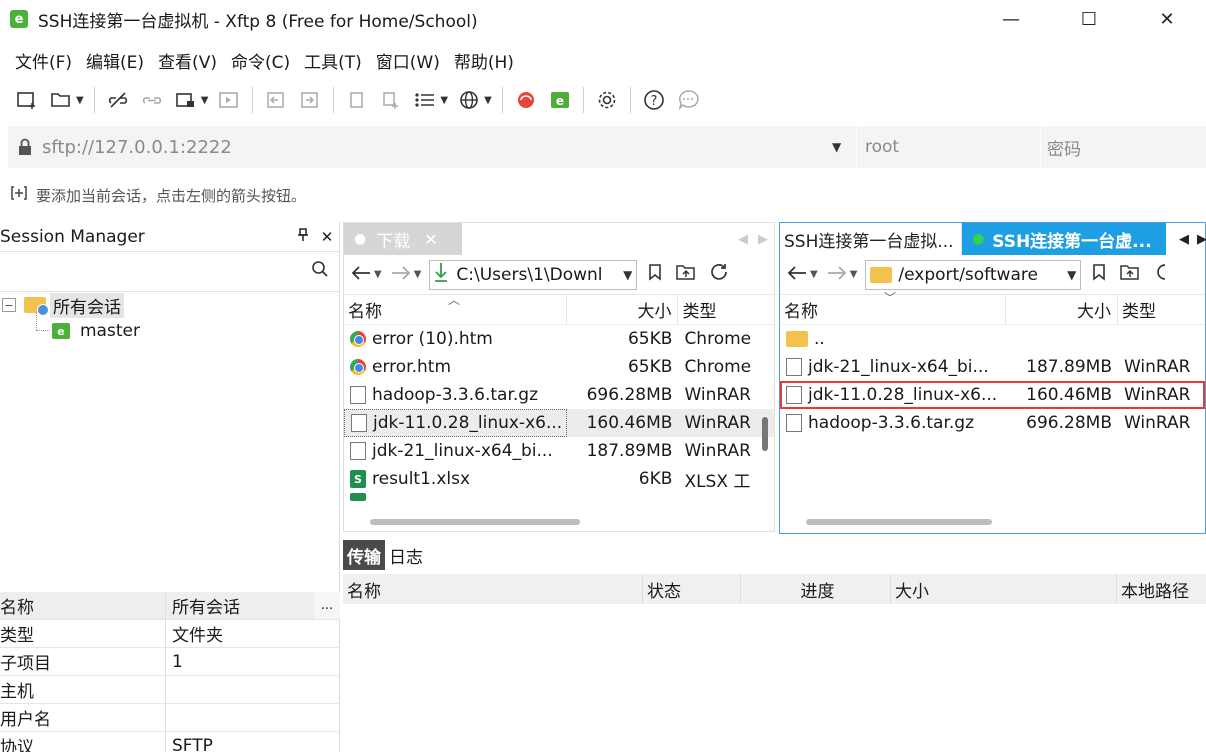 This screenshot has width=1206, height=752. I want to click on xshell-icon, so click(526, 100).